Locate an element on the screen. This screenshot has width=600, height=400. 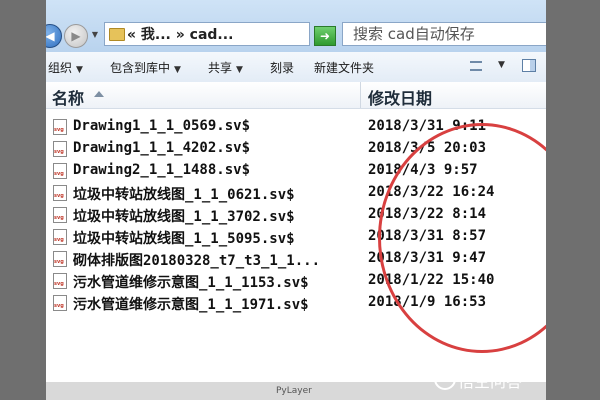
back-button: ◀ is located at coordinates (54, 36).